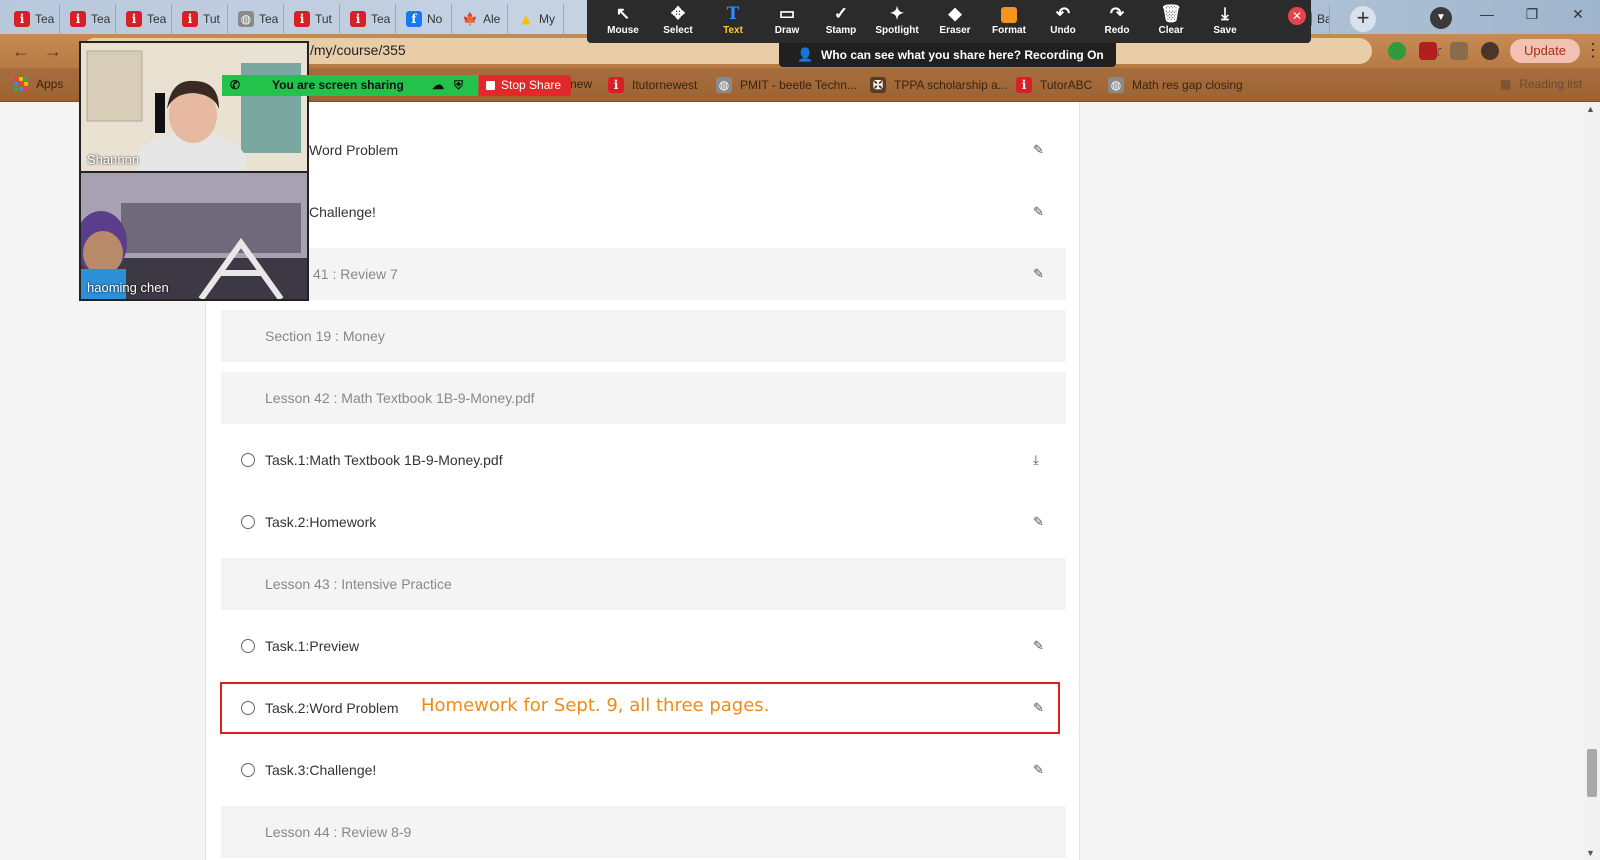  I want to click on bookmark-item: Apps, so click(38, 84).